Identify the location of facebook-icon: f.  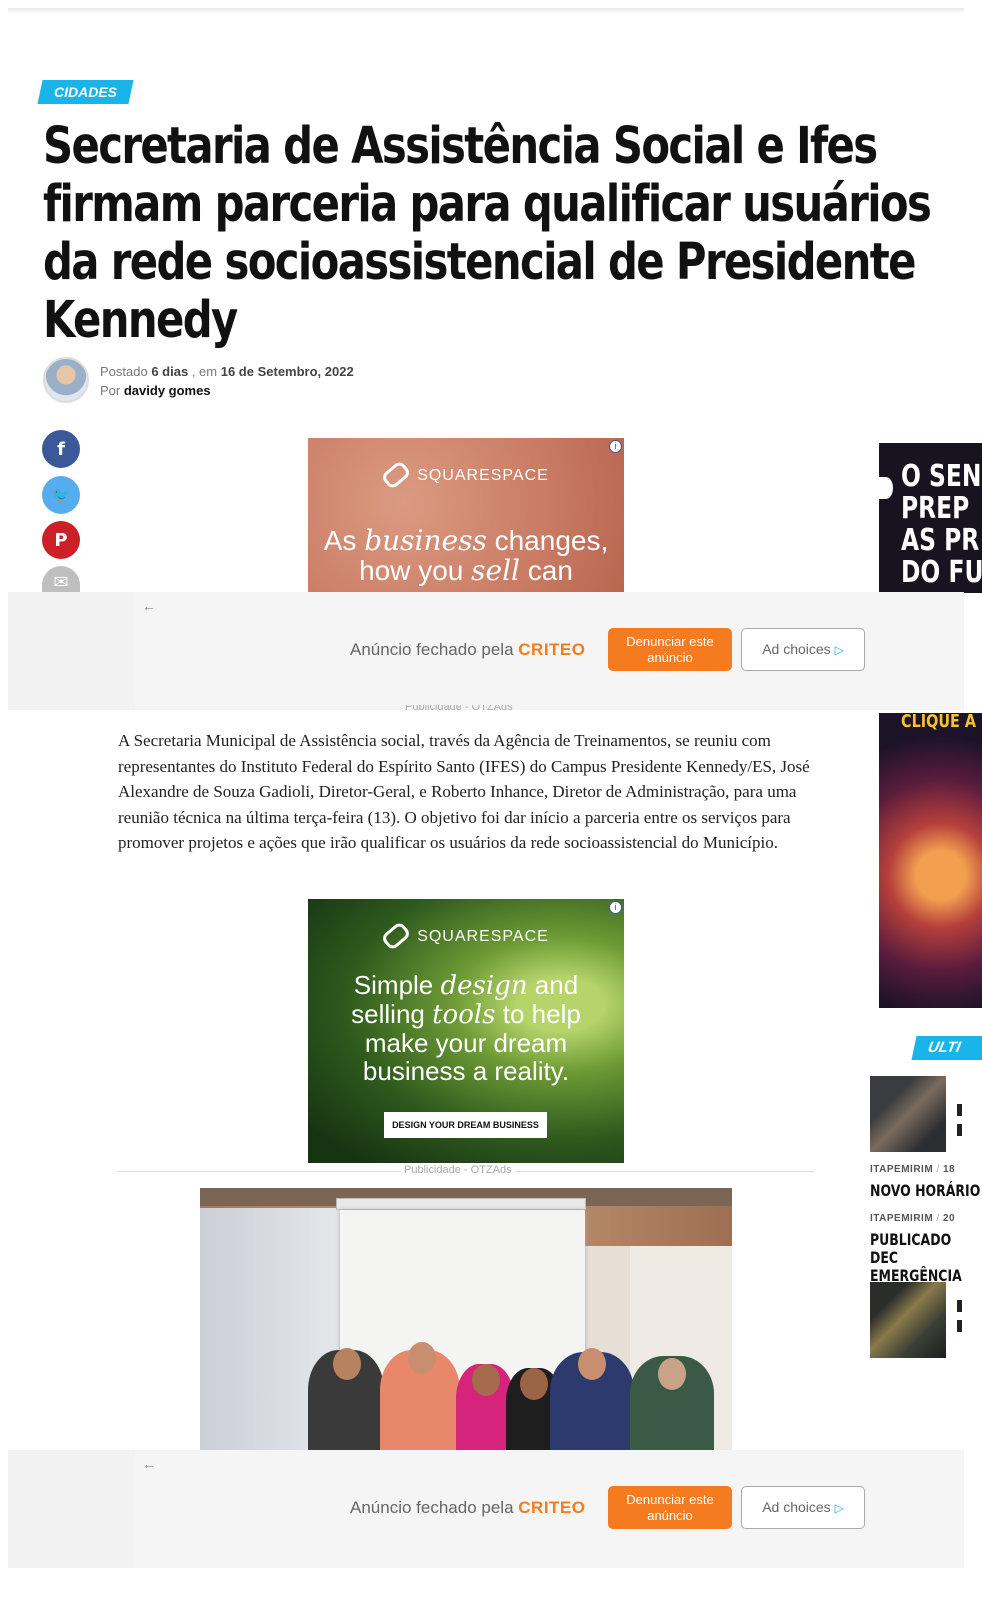
(61, 449).